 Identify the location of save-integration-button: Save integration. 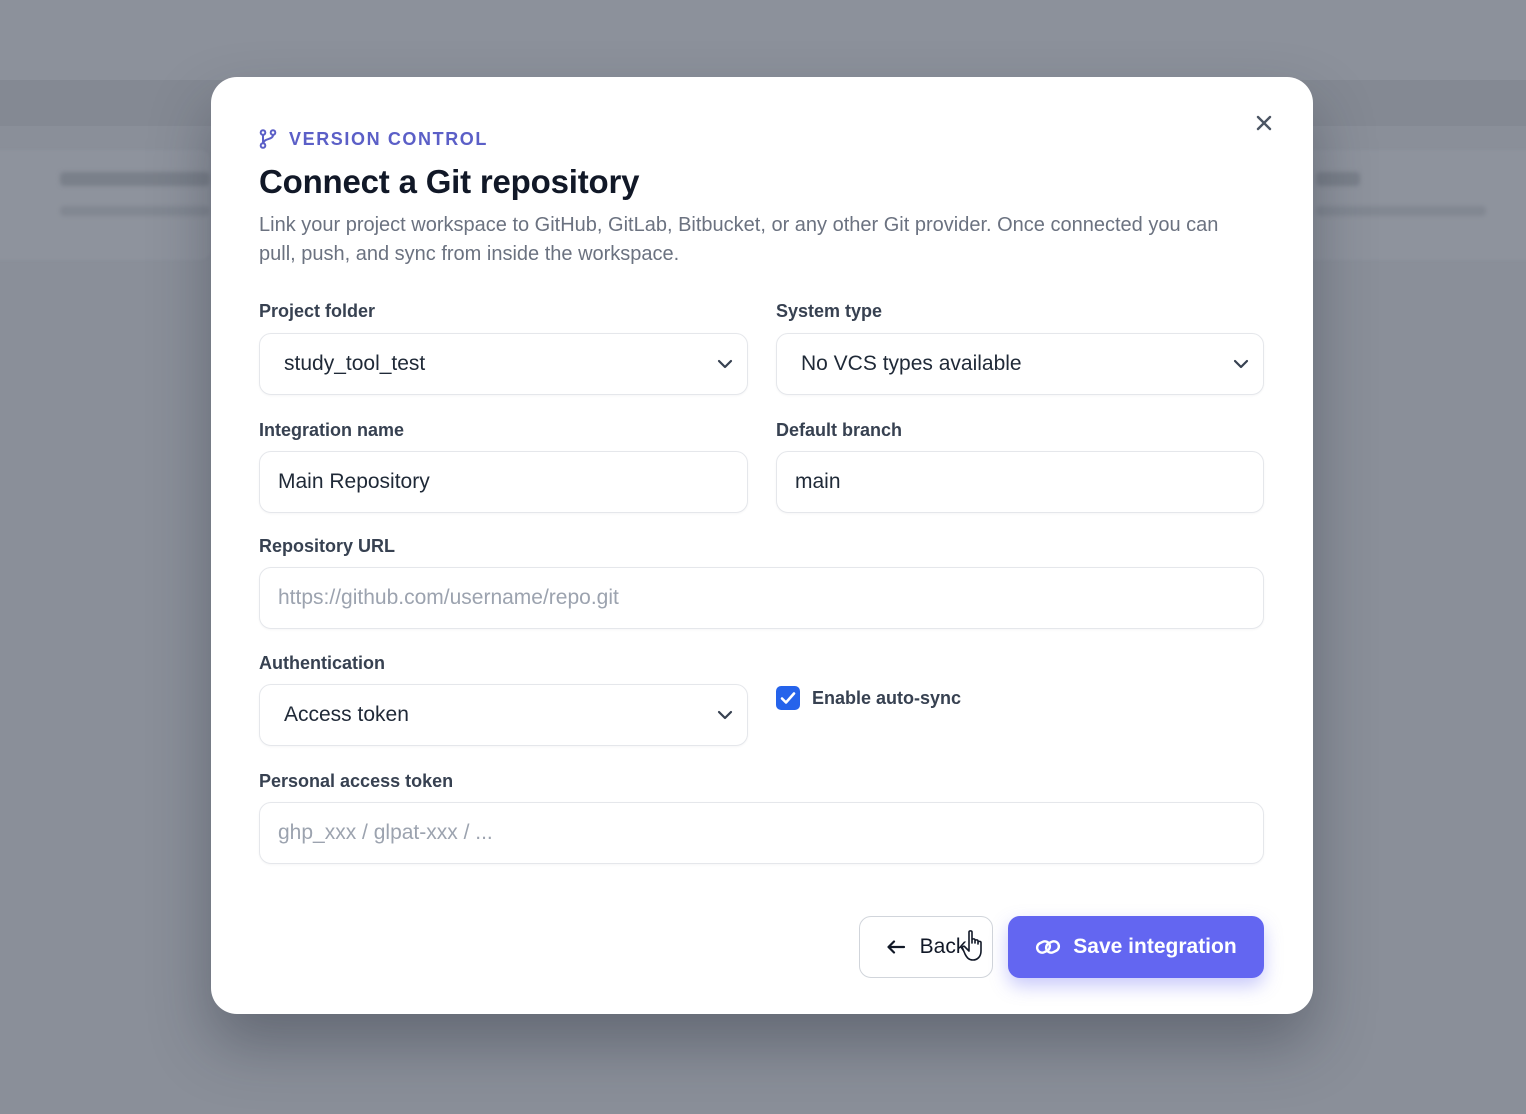
(1136, 947).